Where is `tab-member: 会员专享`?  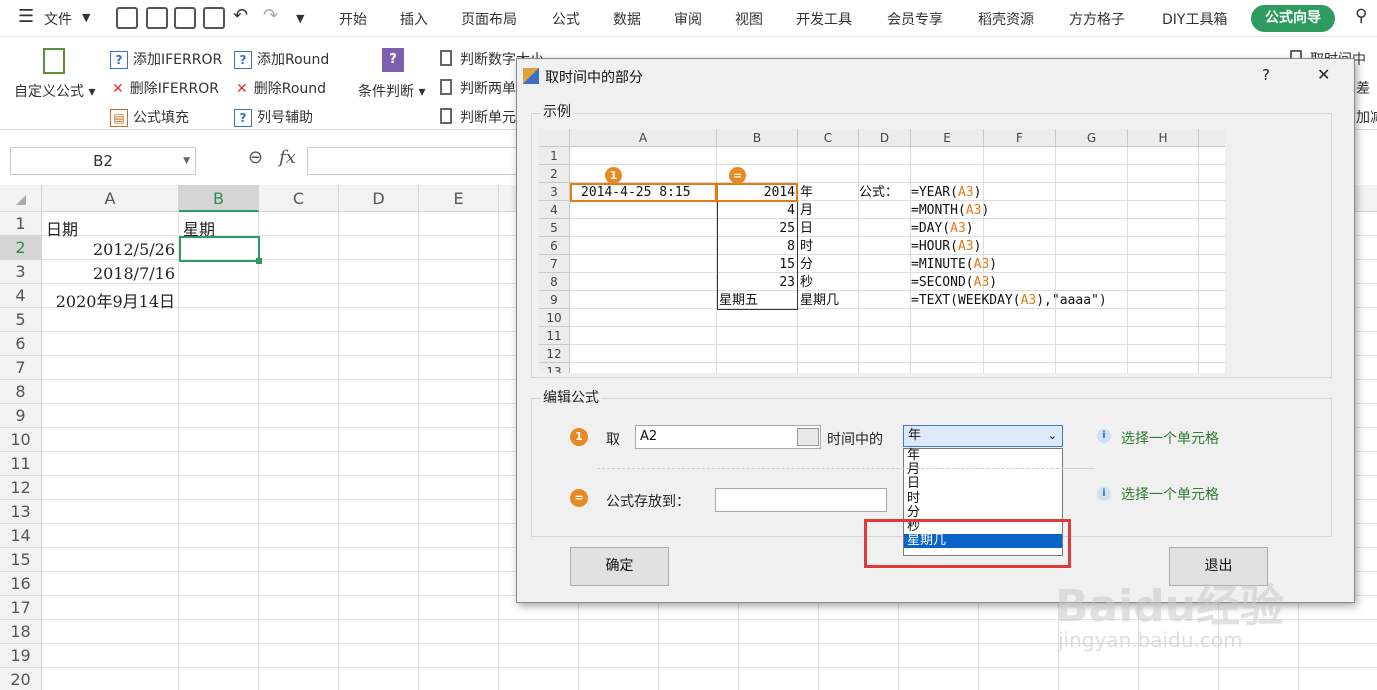
tab-member: 会员专享 is located at coordinates (915, 19).